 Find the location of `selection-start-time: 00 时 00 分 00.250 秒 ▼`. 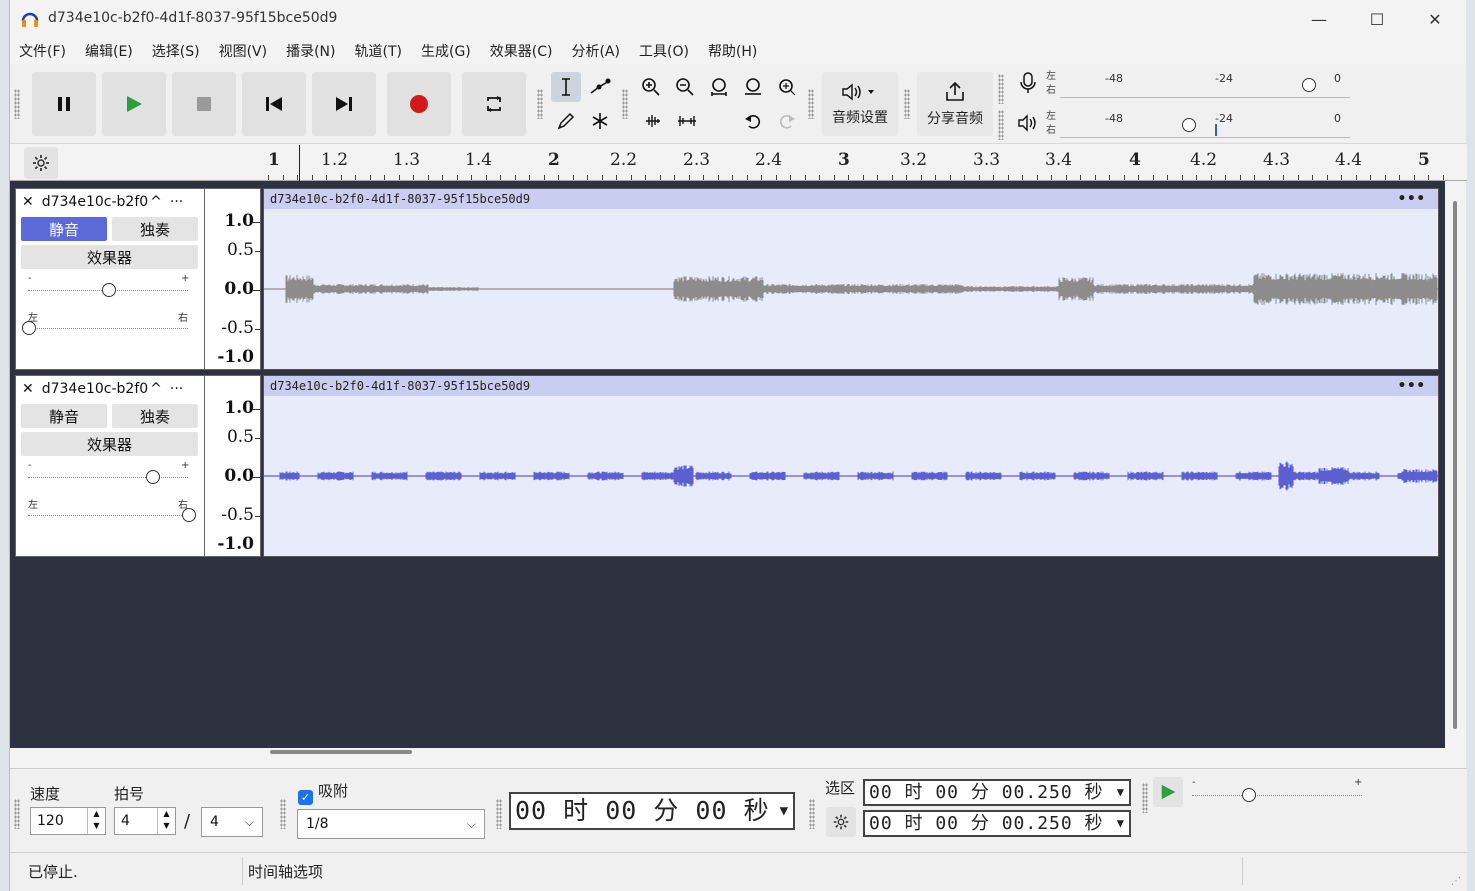

selection-start-time: 00 时 00 分 00.250 秒 ▼ is located at coordinates (997, 792).